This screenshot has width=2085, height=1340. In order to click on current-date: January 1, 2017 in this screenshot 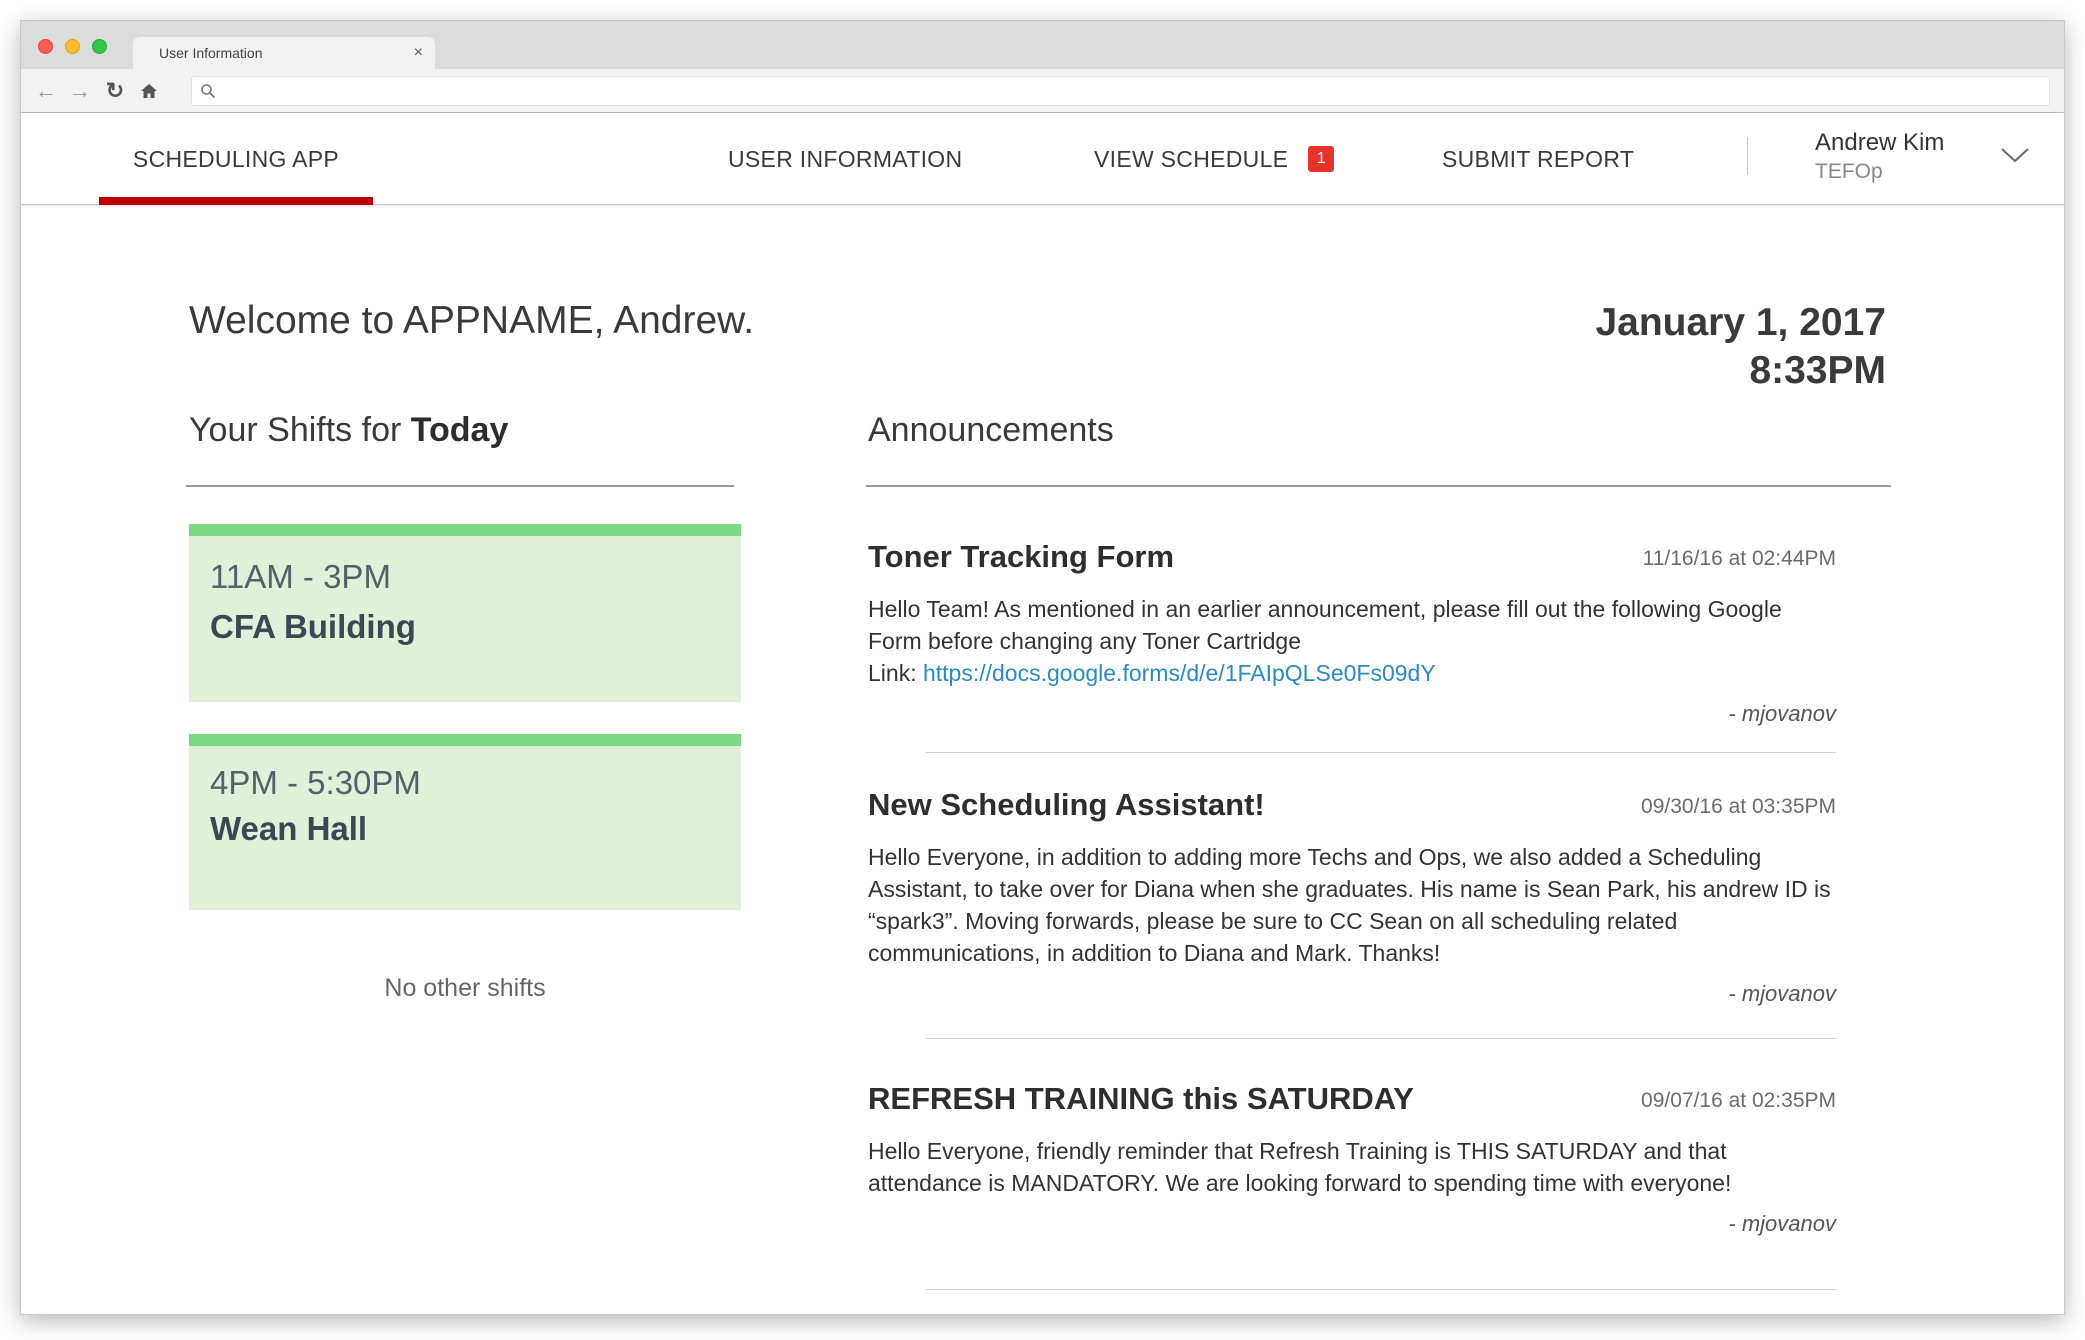, I will do `click(1740, 322)`.